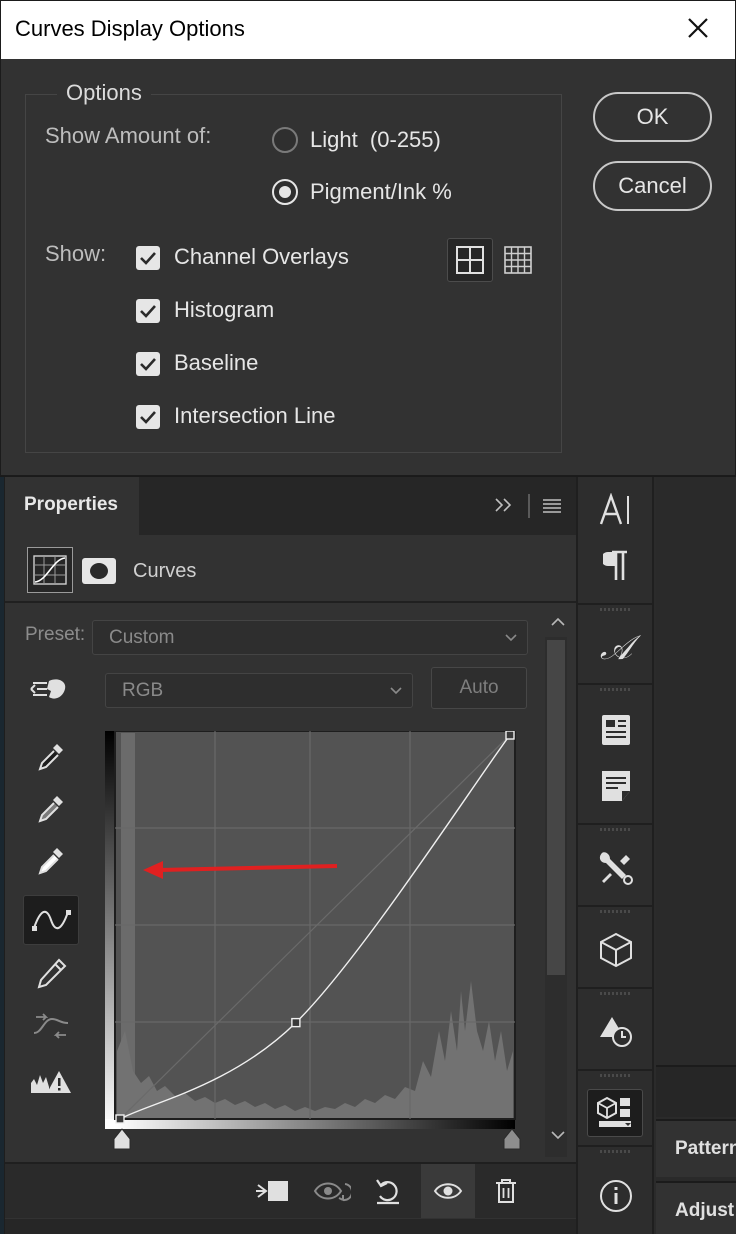  Describe the element at coordinates (128, 135) in the screenshot. I see `show-amount-label: Show Amount of:` at that location.